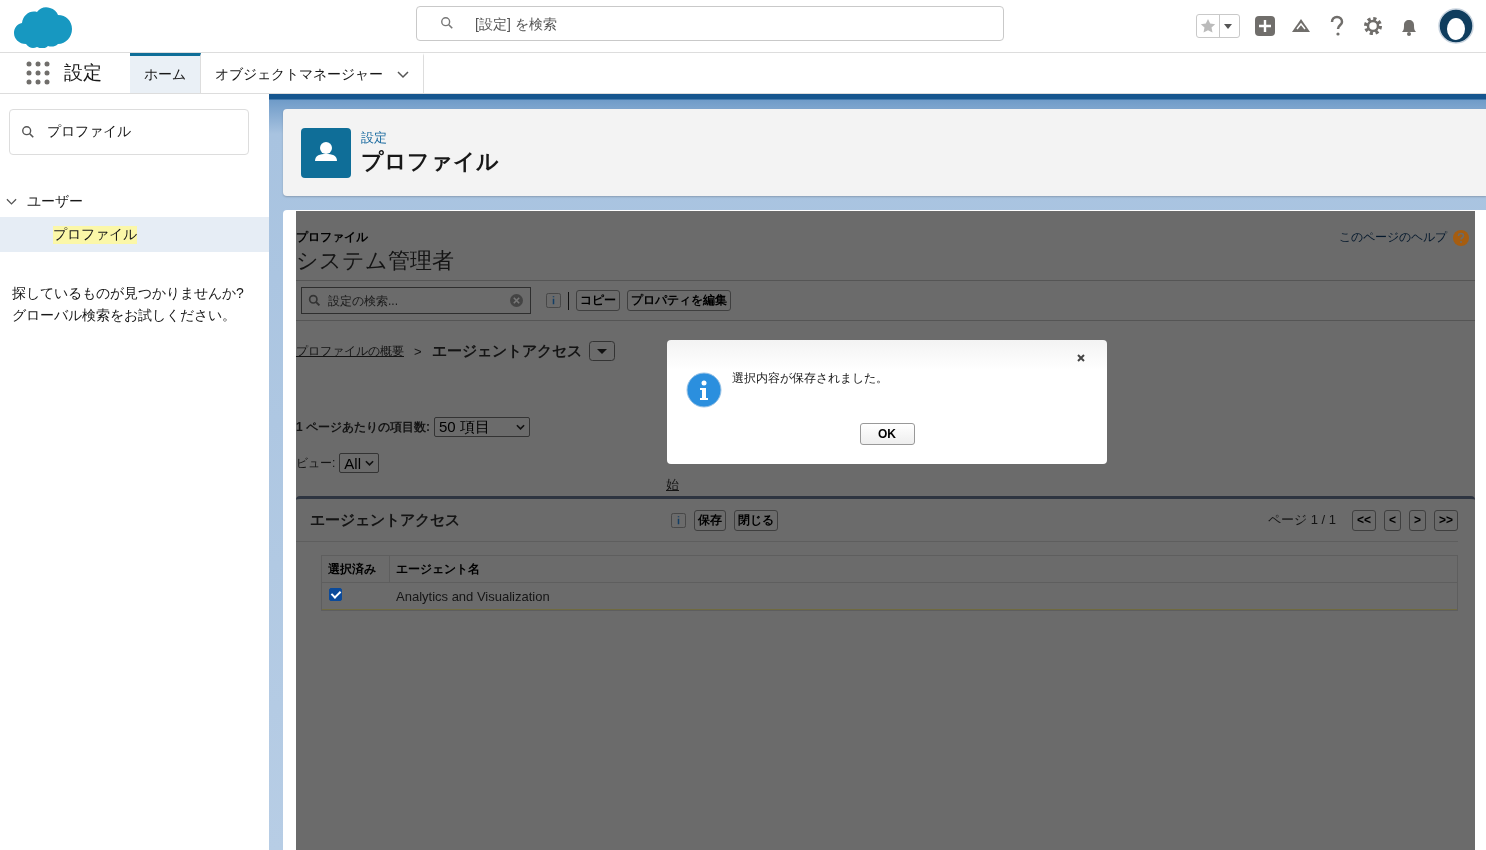 The height and width of the screenshot is (850, 1486). What do you see at coordinates (1363, 520) in the screenshot?
I see `pager-button: <<` at bounding box center [1363, 520].